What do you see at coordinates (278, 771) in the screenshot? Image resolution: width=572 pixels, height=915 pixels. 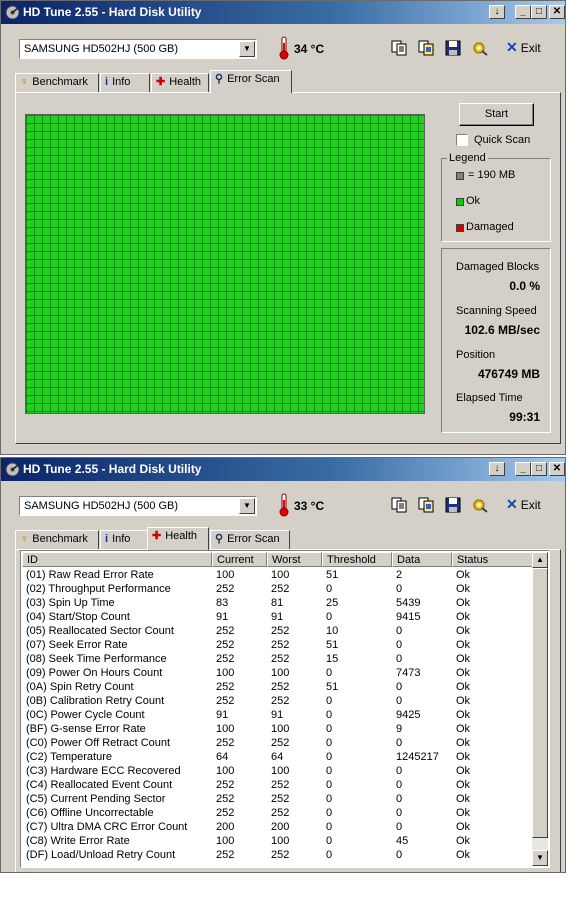 I see `table-row: (C3) Hardware ECC Recovered 100 100 0 0 Ok` at bounding box center [278, 771].